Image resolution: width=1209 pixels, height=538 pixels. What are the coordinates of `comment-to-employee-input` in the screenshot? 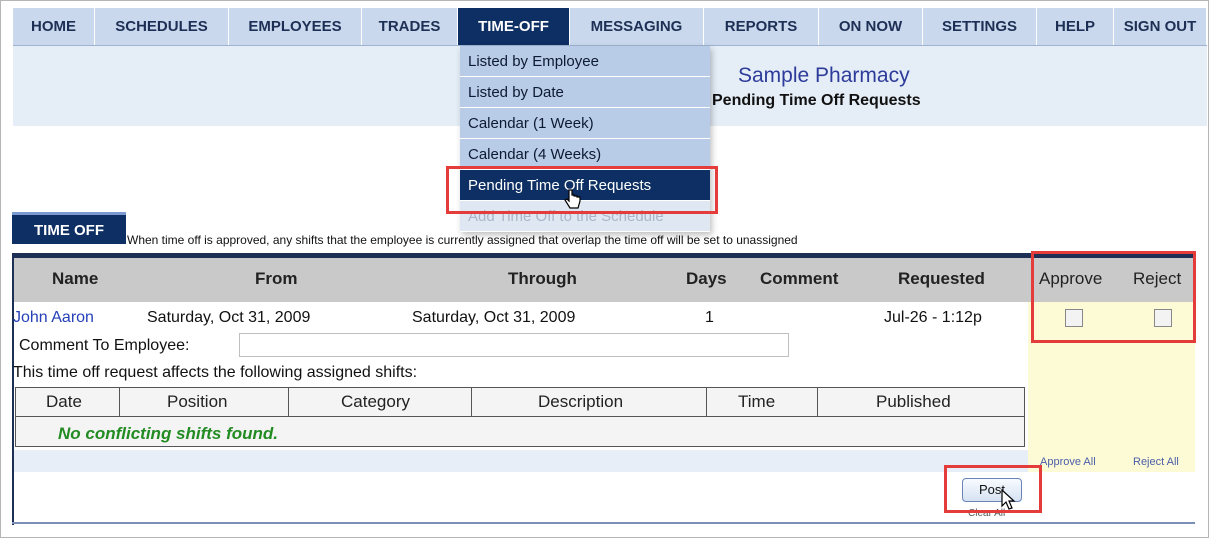 It's located at (514, 345).